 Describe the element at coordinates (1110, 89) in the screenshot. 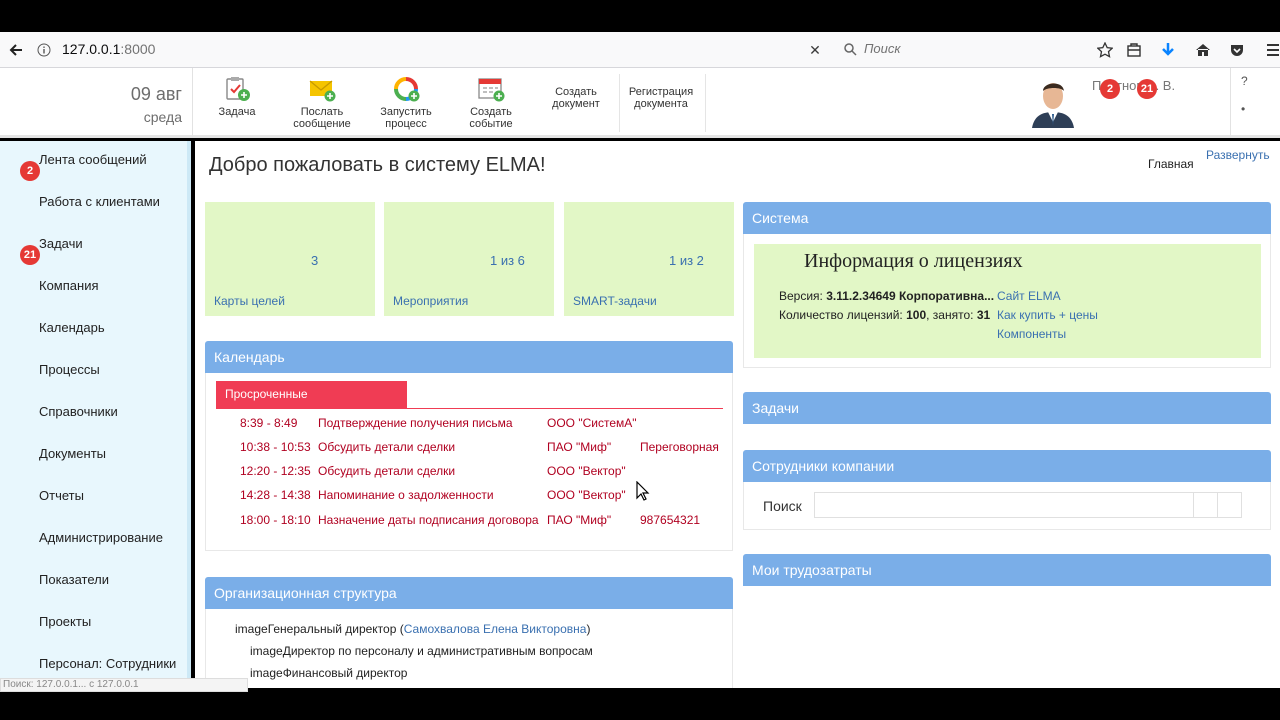

I see `messages-badge: 2` at that location.